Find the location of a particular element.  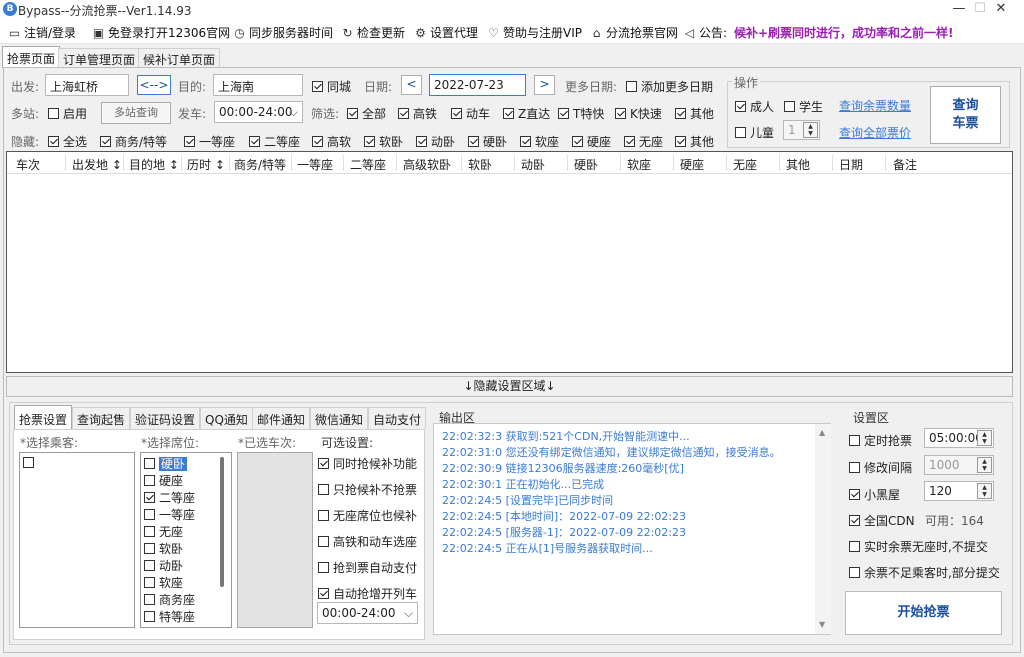

seat-item: 软座 is located at coordinates (186, 582).